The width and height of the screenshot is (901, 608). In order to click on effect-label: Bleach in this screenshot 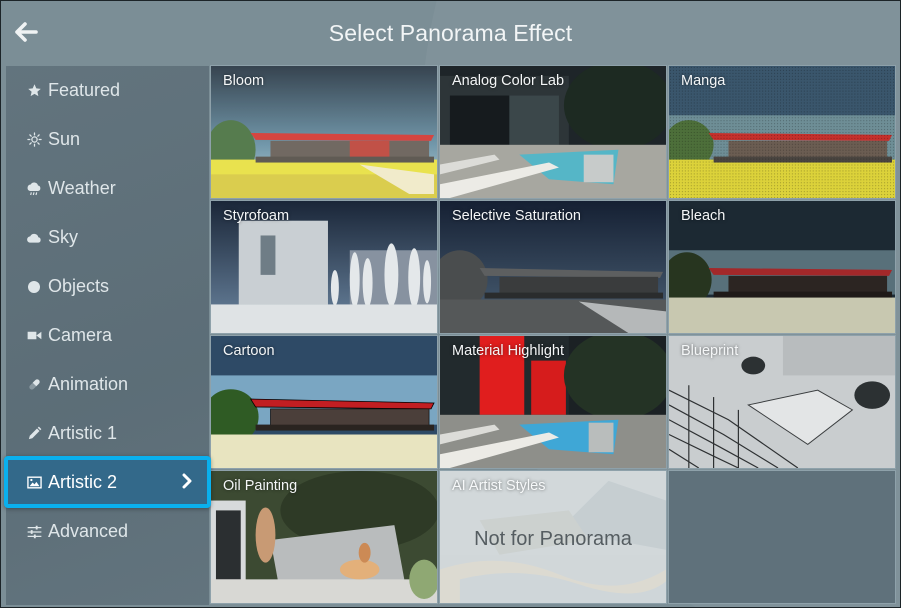, I will do `click(703, 216)`.